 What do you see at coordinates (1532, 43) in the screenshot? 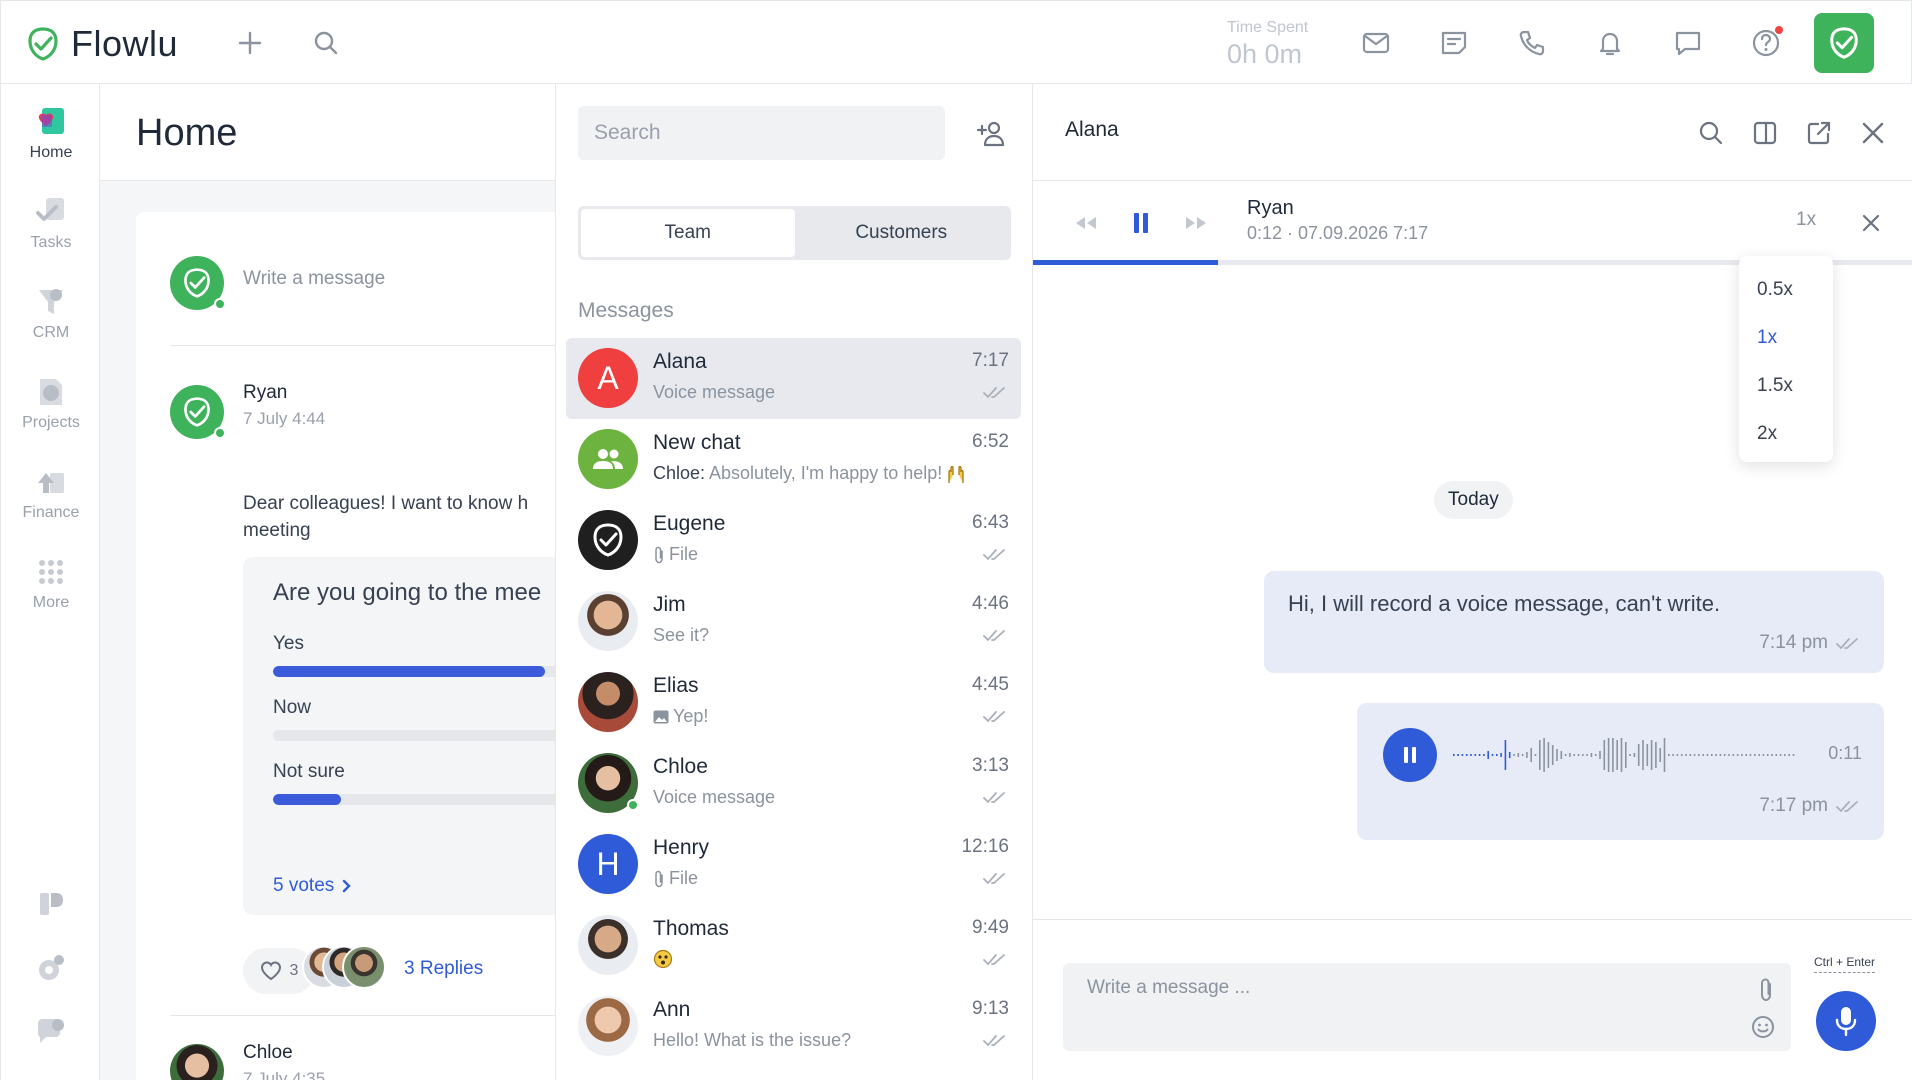
I see `phone-icon` at bounding box center [1532, 43].